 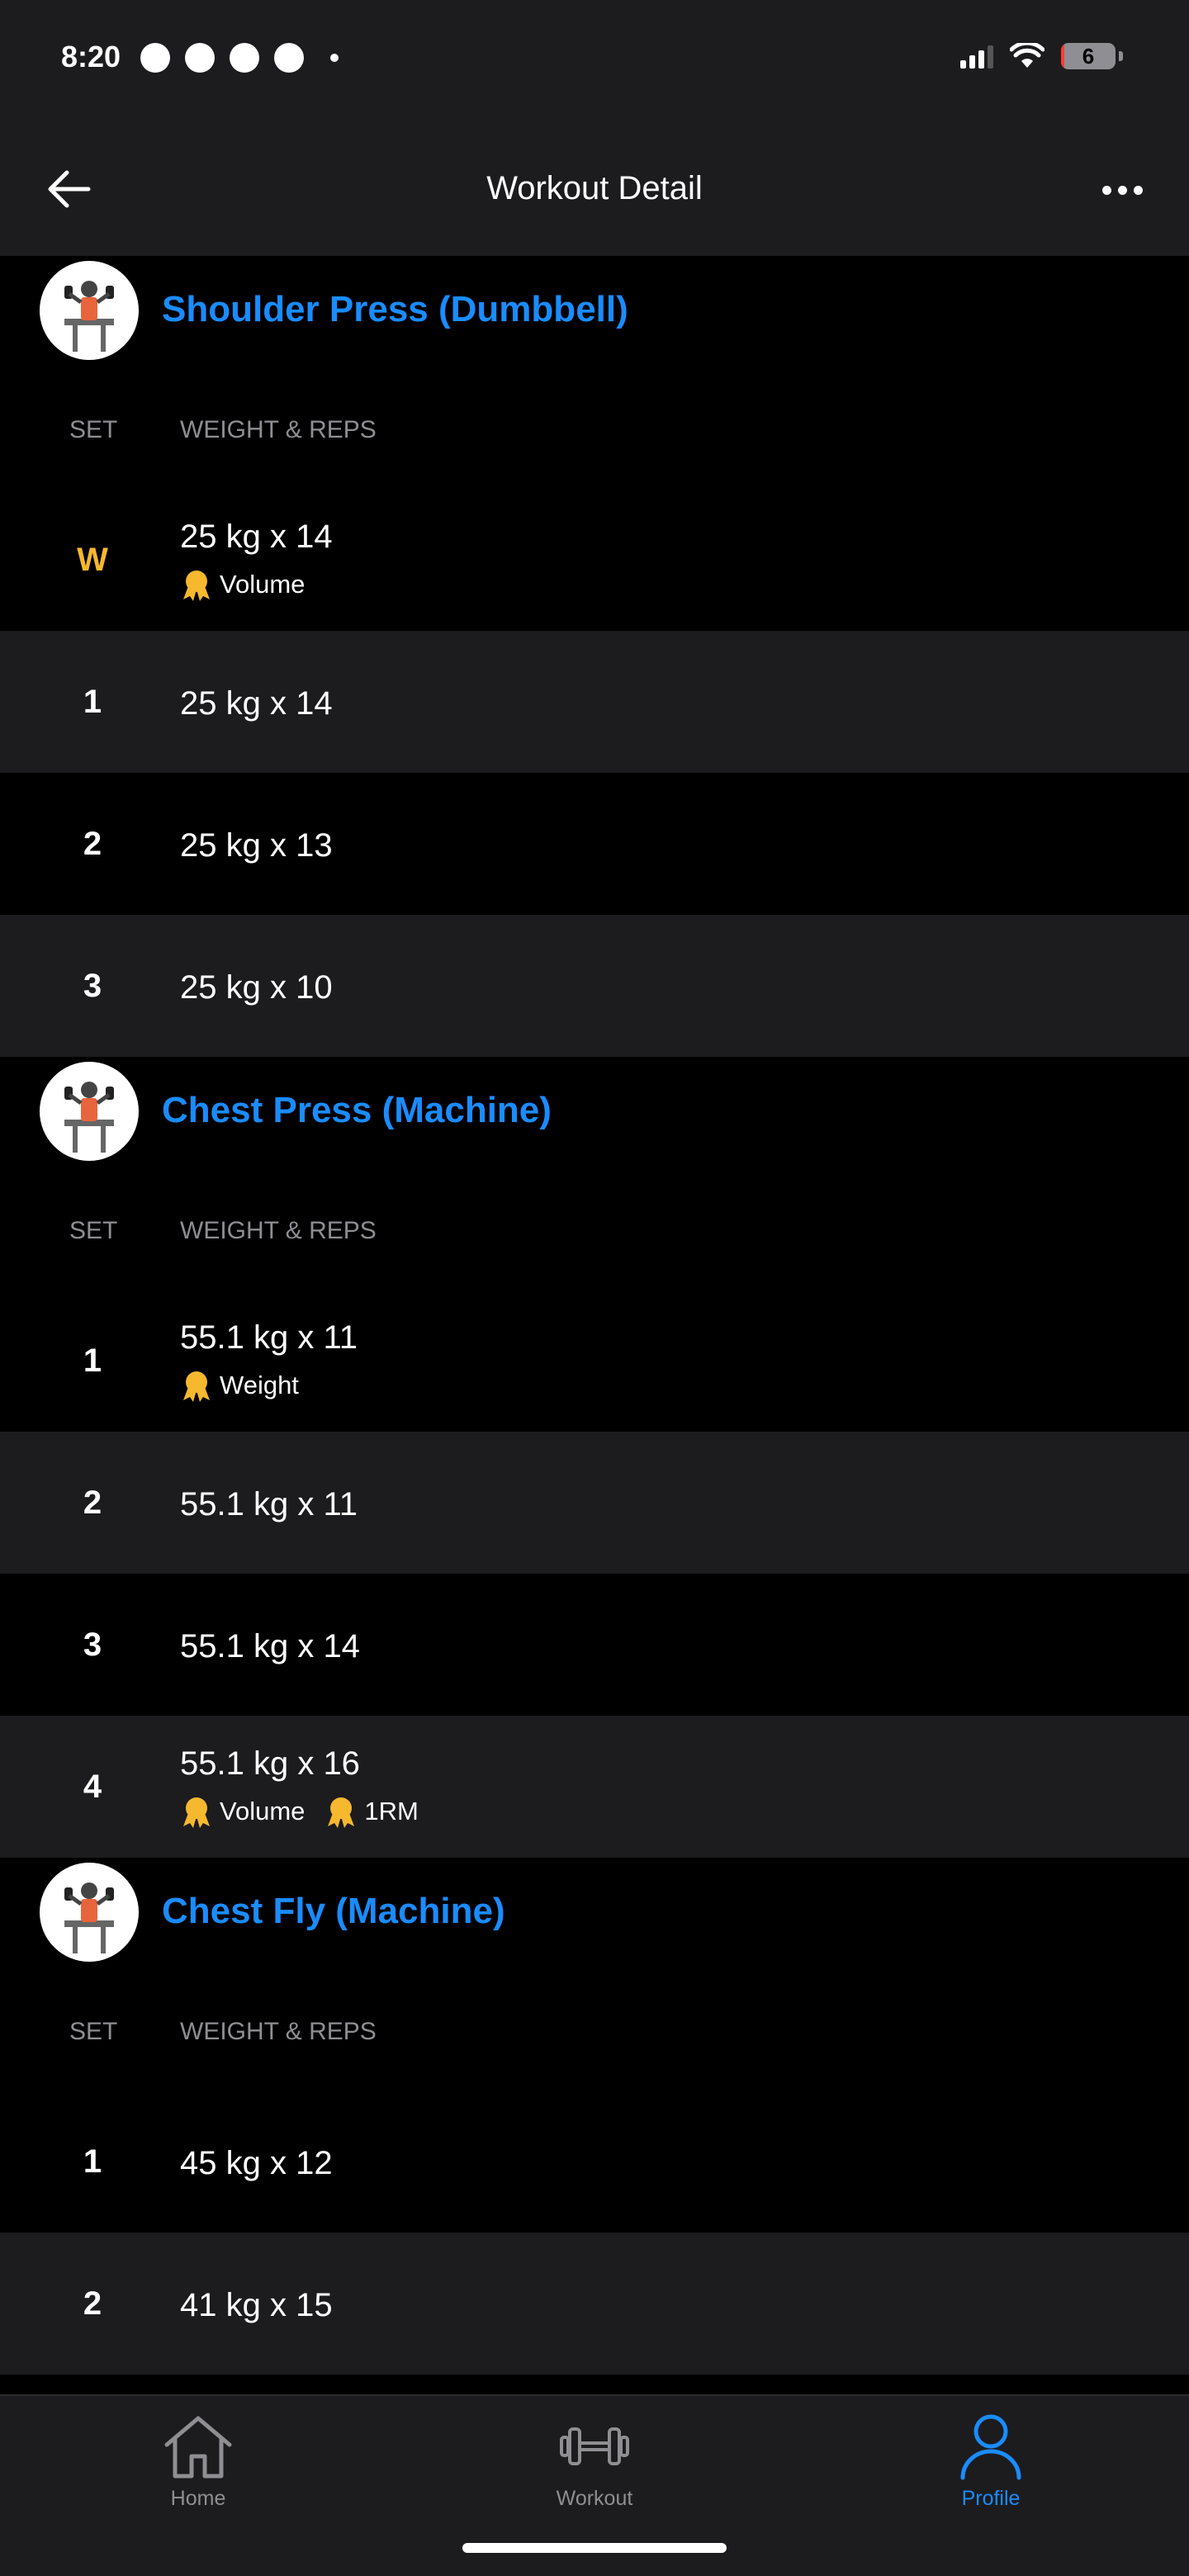 I want to click on status-bar: 8:20 6, so click(x=594, y=62).